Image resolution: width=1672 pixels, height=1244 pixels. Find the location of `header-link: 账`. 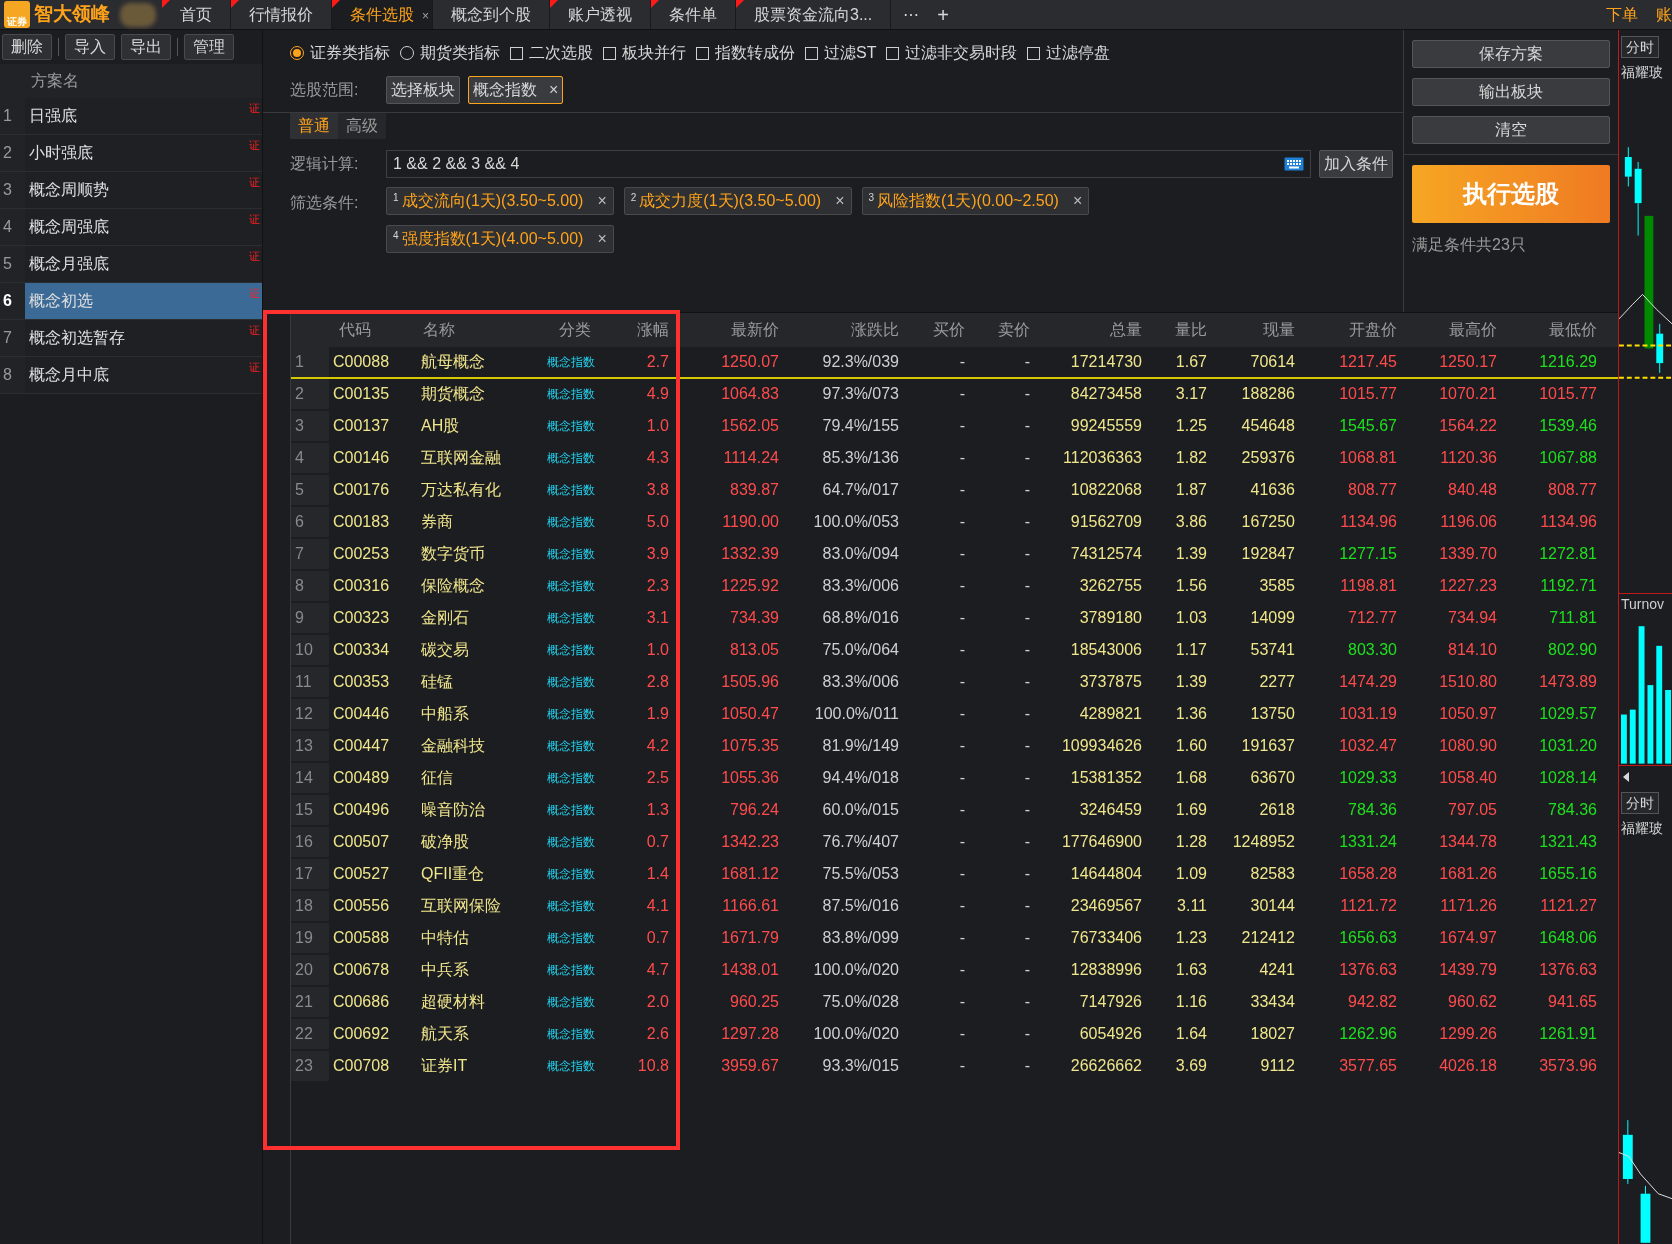

header-link: 账 is located at coordinates (1664, 14).